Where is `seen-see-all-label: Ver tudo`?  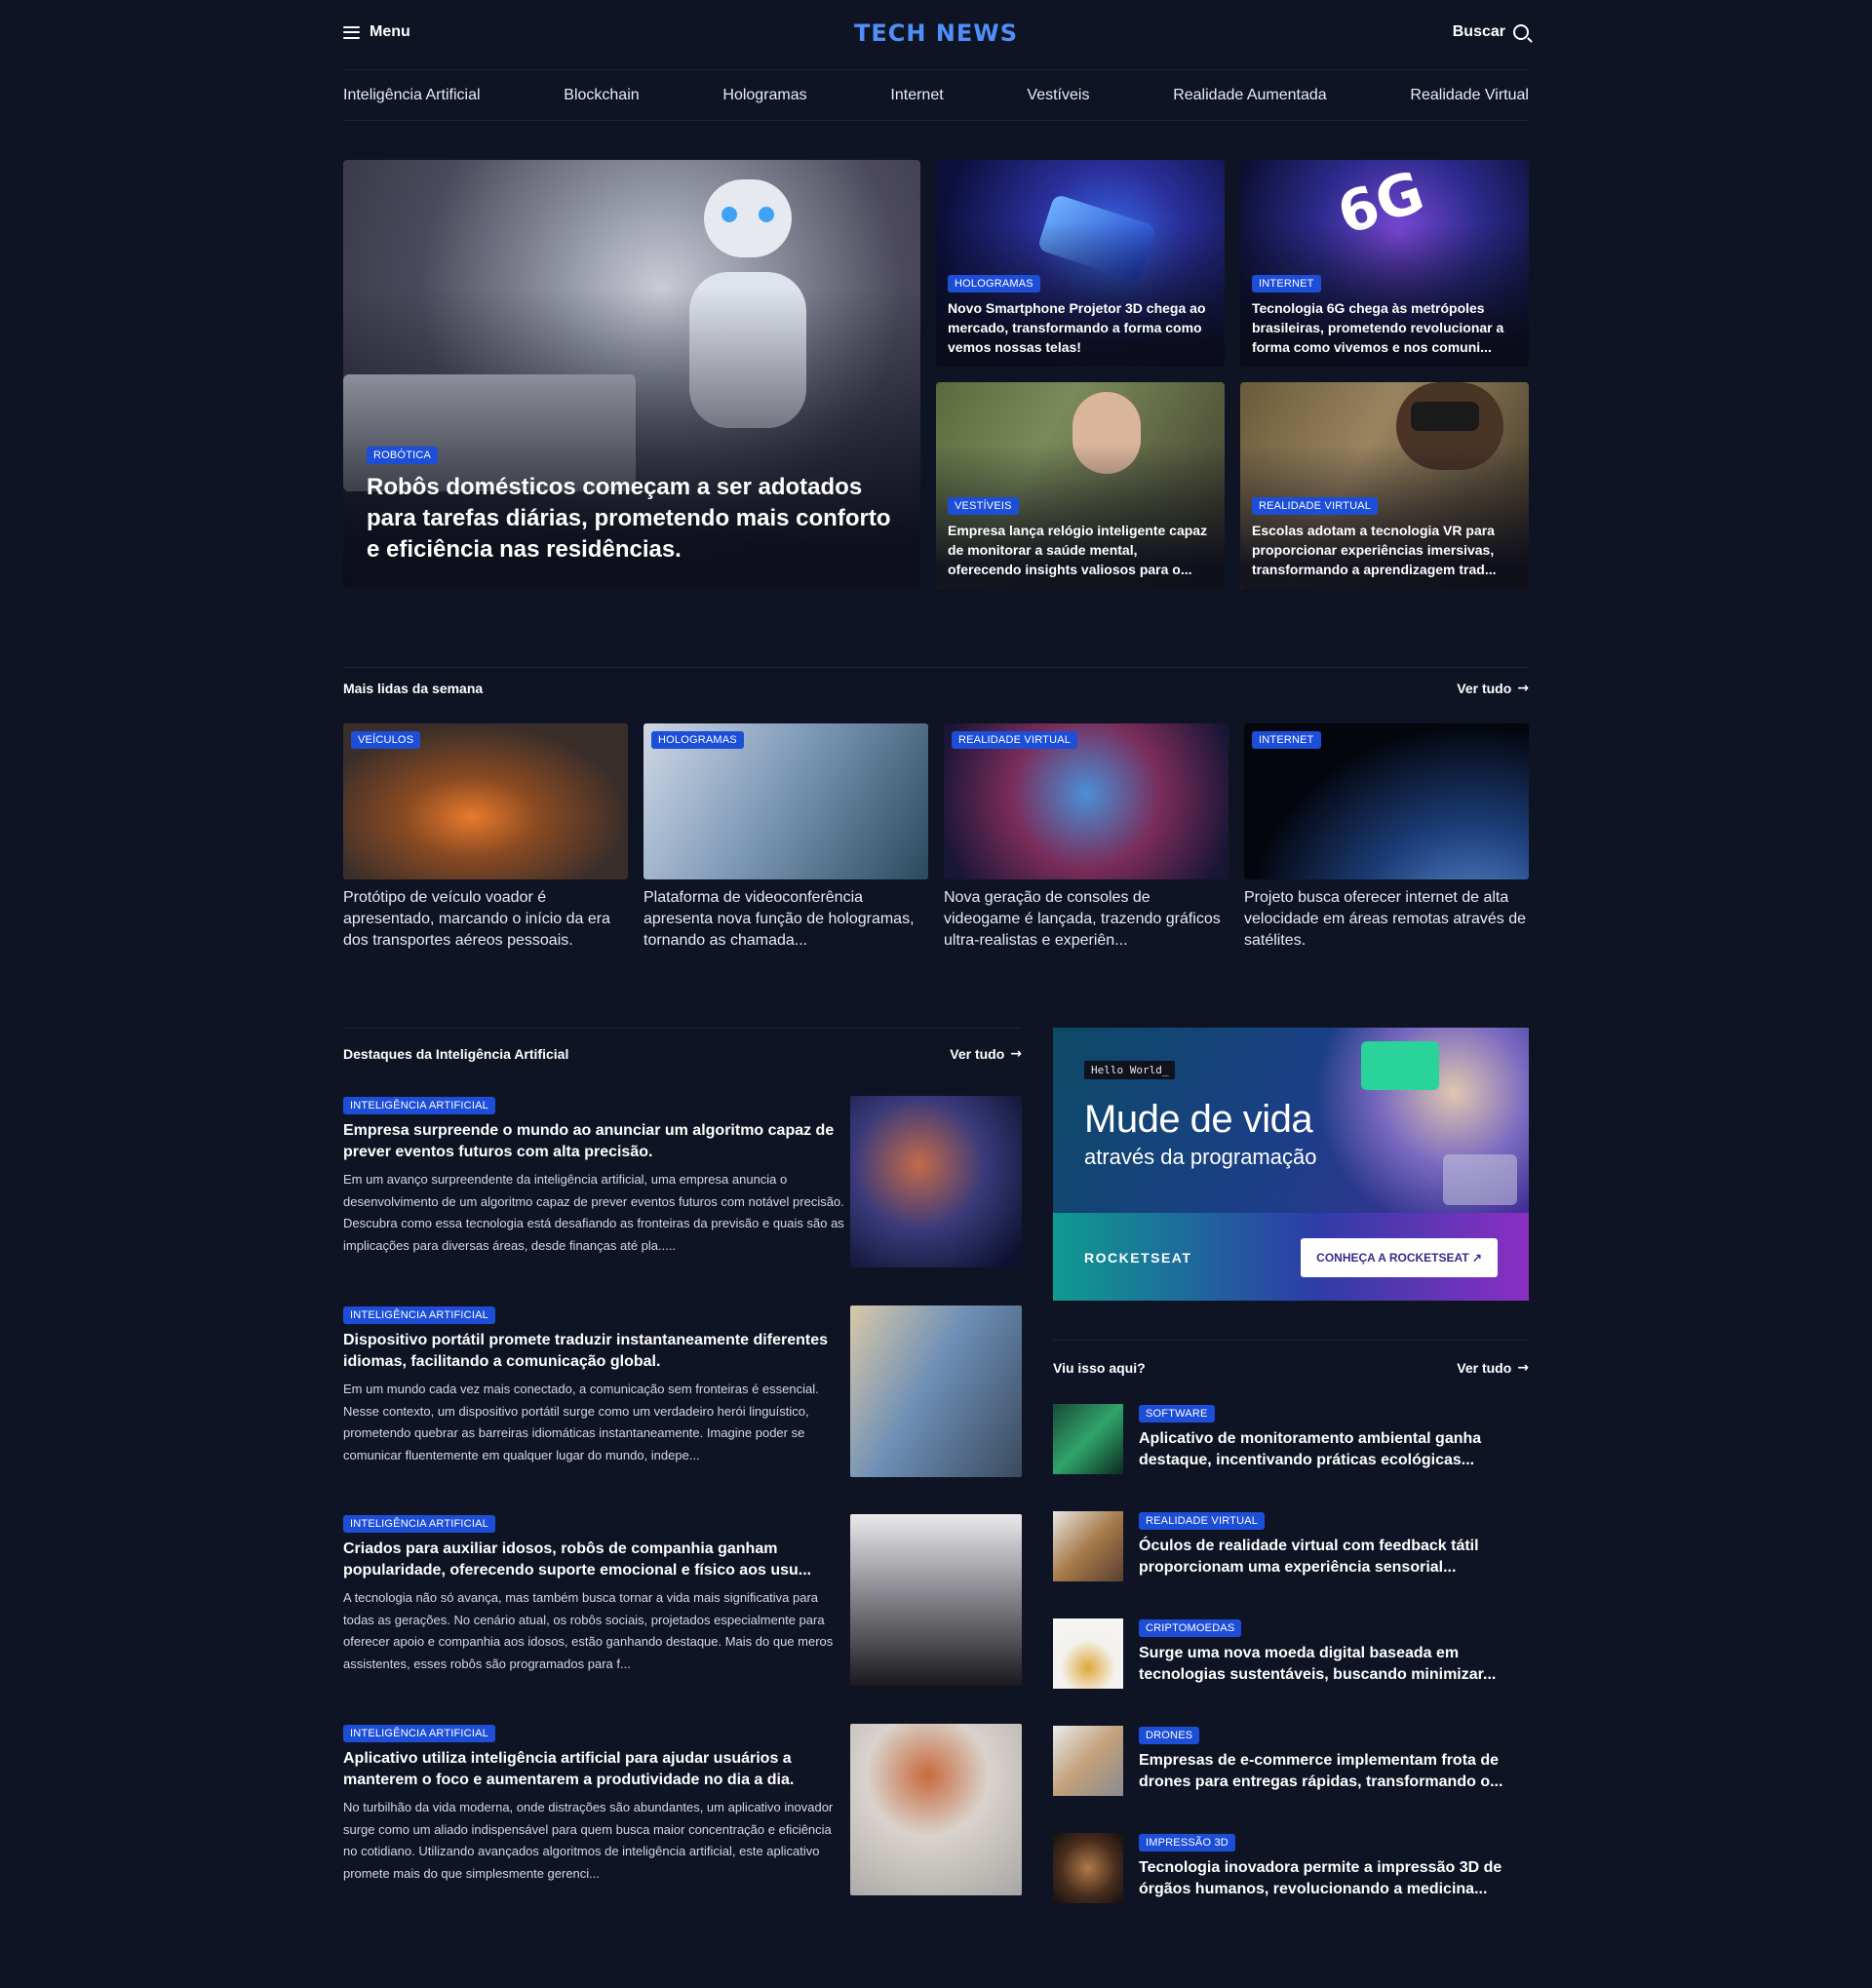 seen-see-all-label: Ver tudo is located at coordinates (1484, 1367).